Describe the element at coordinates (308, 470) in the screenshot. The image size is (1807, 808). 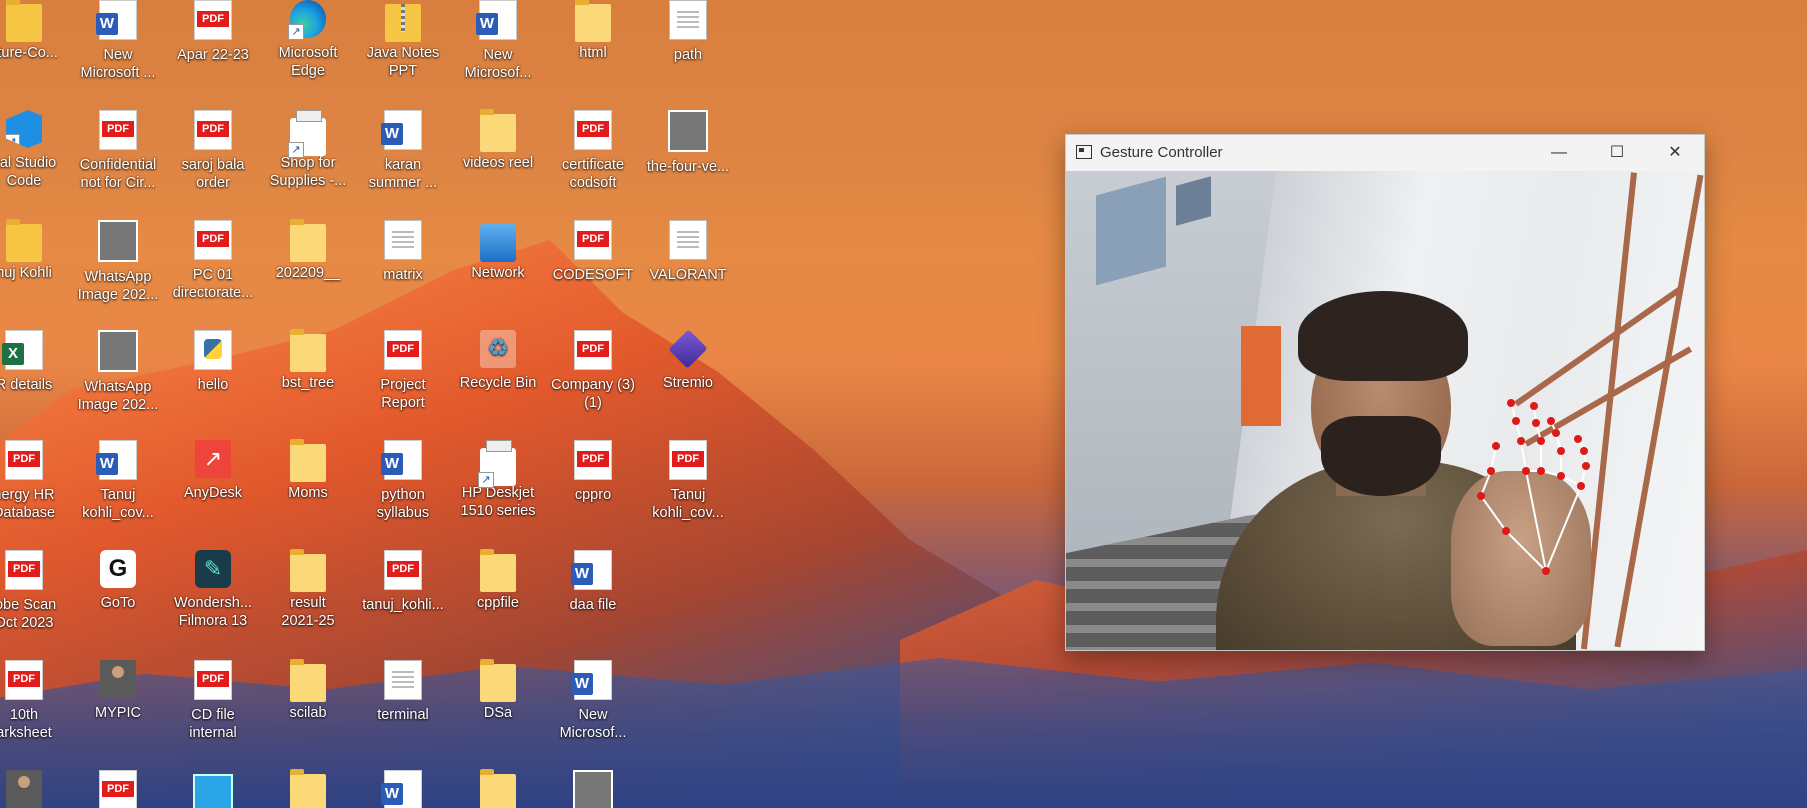
I see `desktop-icon: Moms` at that location.